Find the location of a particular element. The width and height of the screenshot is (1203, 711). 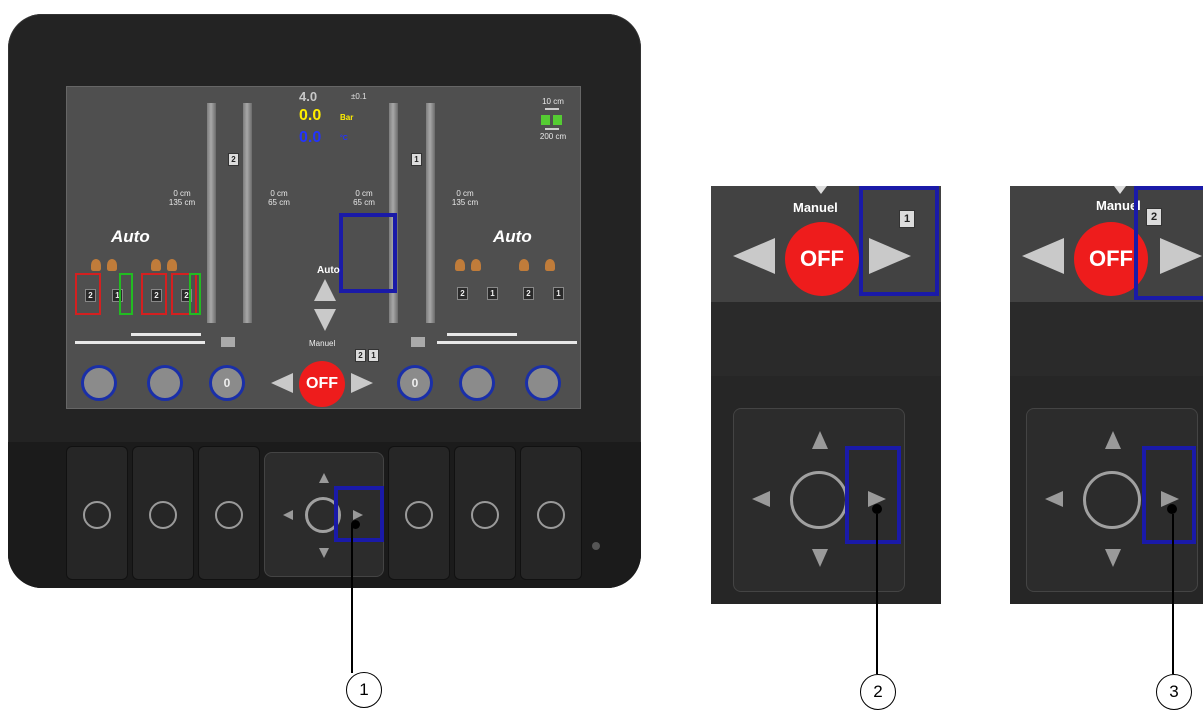

boom-fold-left-button is located at coordinates (99, 383).